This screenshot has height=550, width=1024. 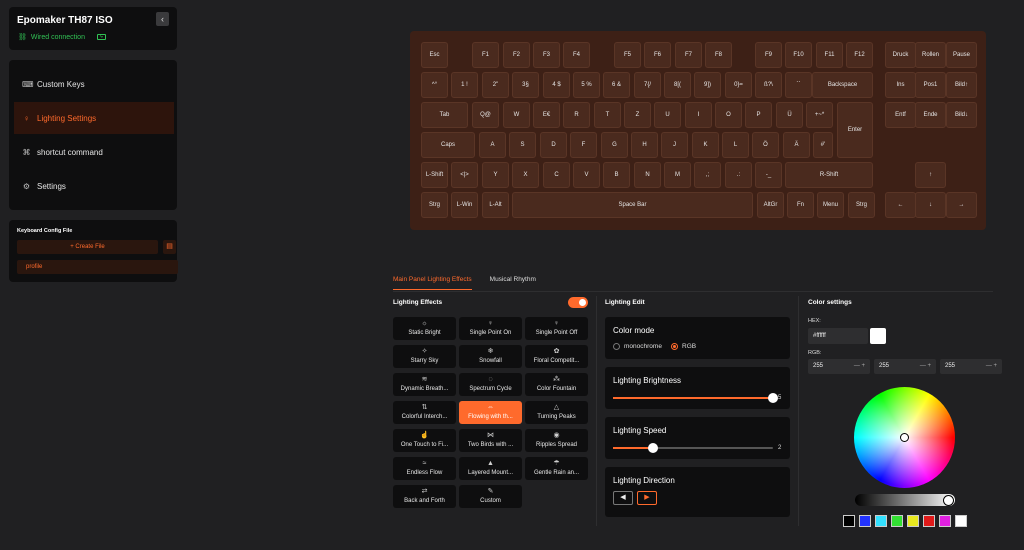 I want to click on key: Fn, so click(x=800, y=205).